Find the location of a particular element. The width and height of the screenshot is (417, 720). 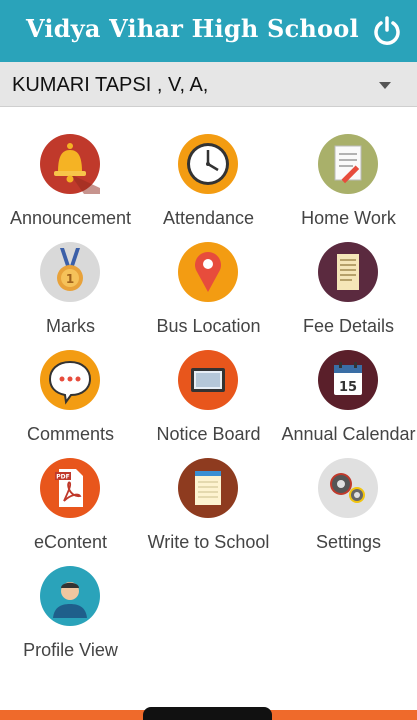

menu-fee-details: Fee Details is located at coordinates (347, 275).